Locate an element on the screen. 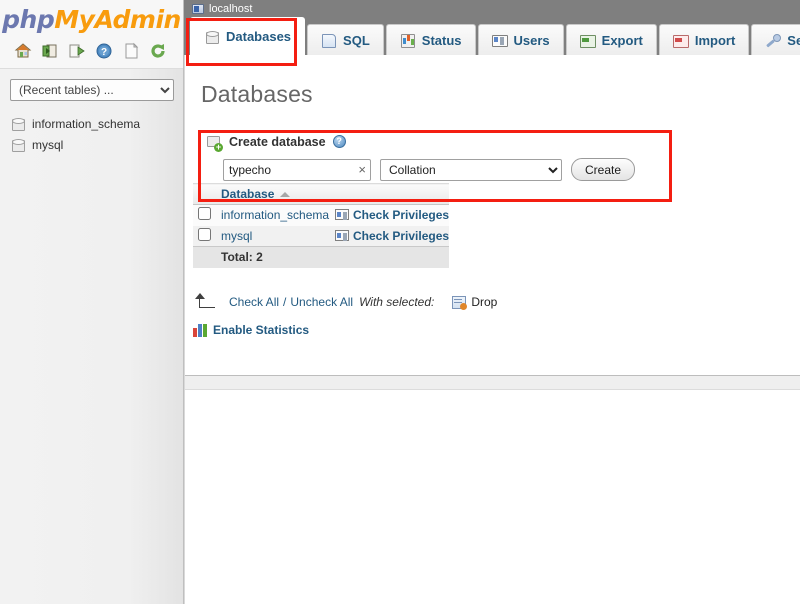 The image size is (800, 604). drop-action: Drop is located at coordinates (475, 302).